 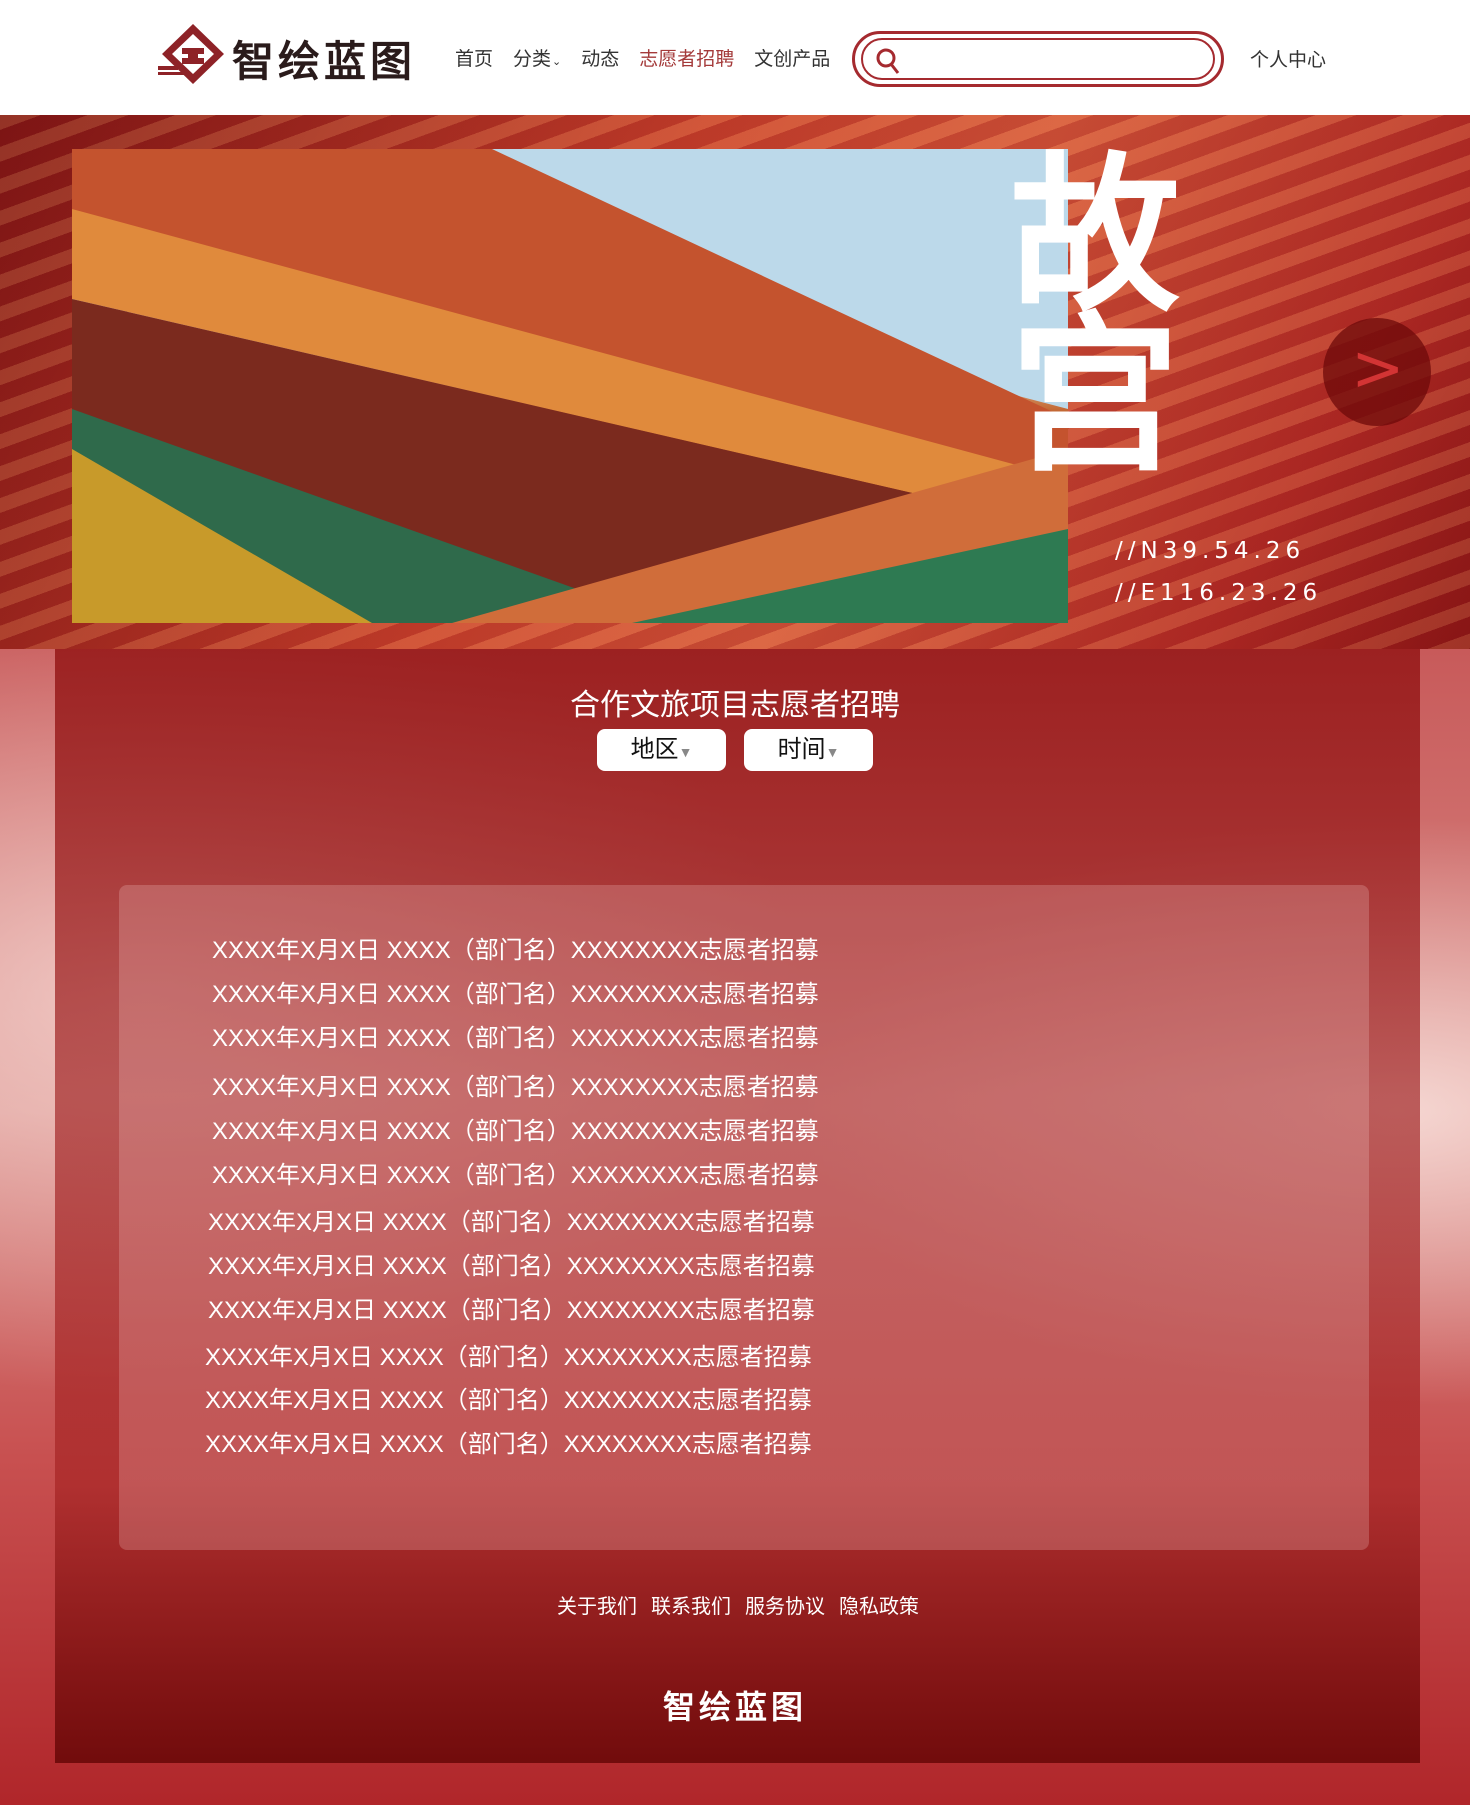 I want to click on region-filter: 地区▼, so click(x=661, y=750).